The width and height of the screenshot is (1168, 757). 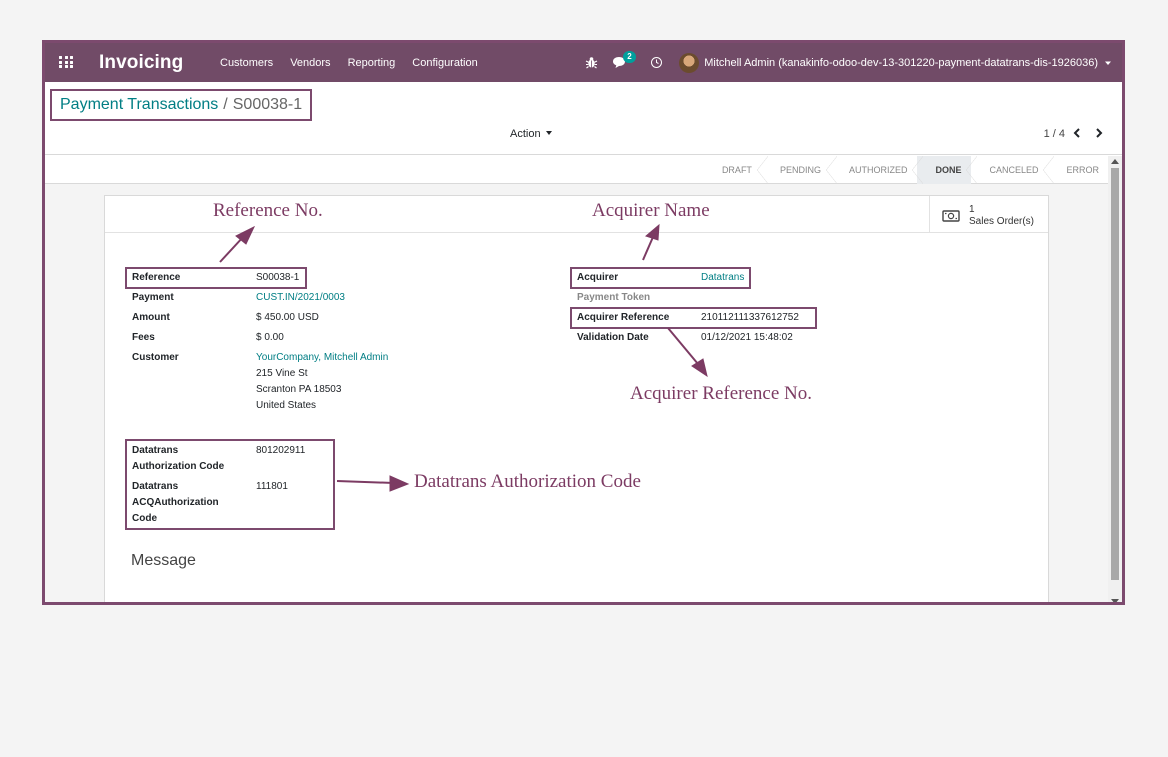 I want to click on customer-link: YourCompany, Mitchell Admin, so click(x=322, y=358).